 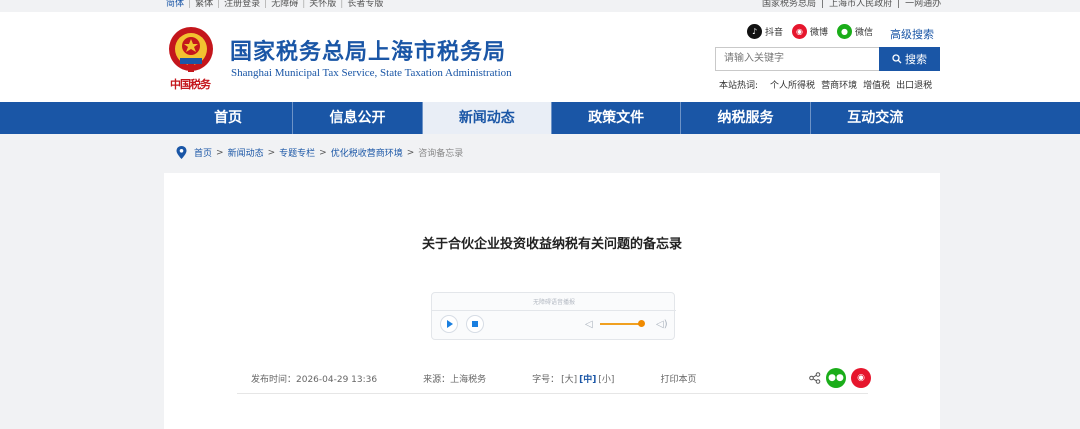 What do you see at coordinates (246, 152) in the screenshot?
I see `breadcrumb-news: 新闻动态` at bounding box center [246, 152].